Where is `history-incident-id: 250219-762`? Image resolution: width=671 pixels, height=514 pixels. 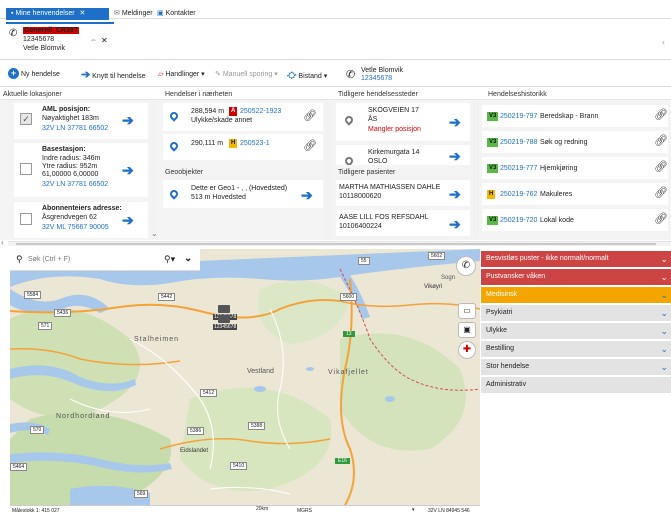 history-incident-id: 250219-762 is located at coordinates (518, 194).